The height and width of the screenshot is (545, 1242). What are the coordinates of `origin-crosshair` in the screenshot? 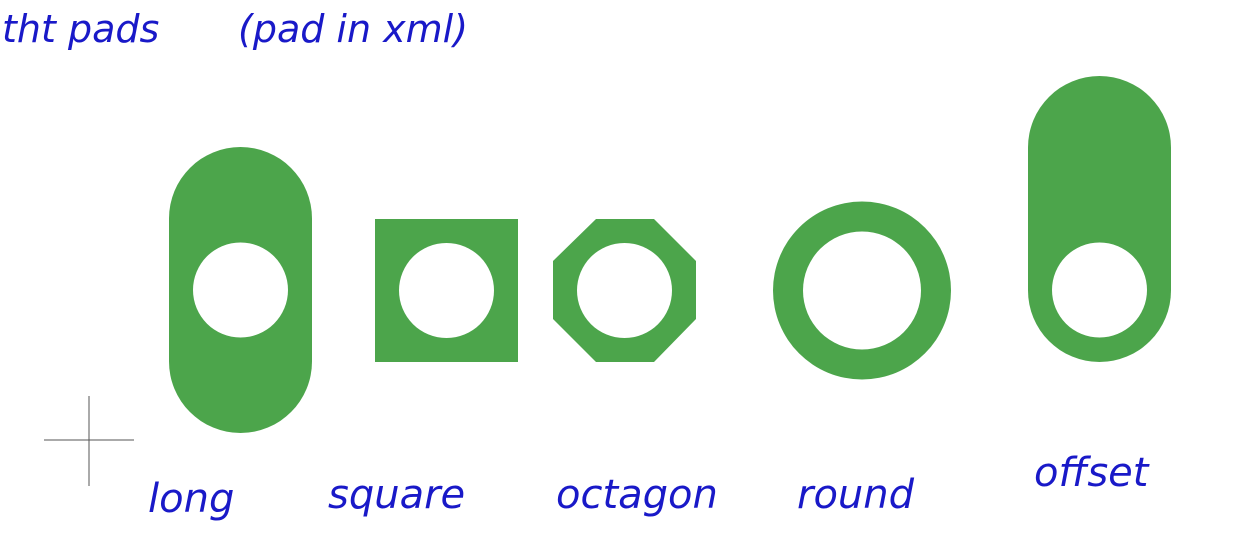 It's located at (89, 441).